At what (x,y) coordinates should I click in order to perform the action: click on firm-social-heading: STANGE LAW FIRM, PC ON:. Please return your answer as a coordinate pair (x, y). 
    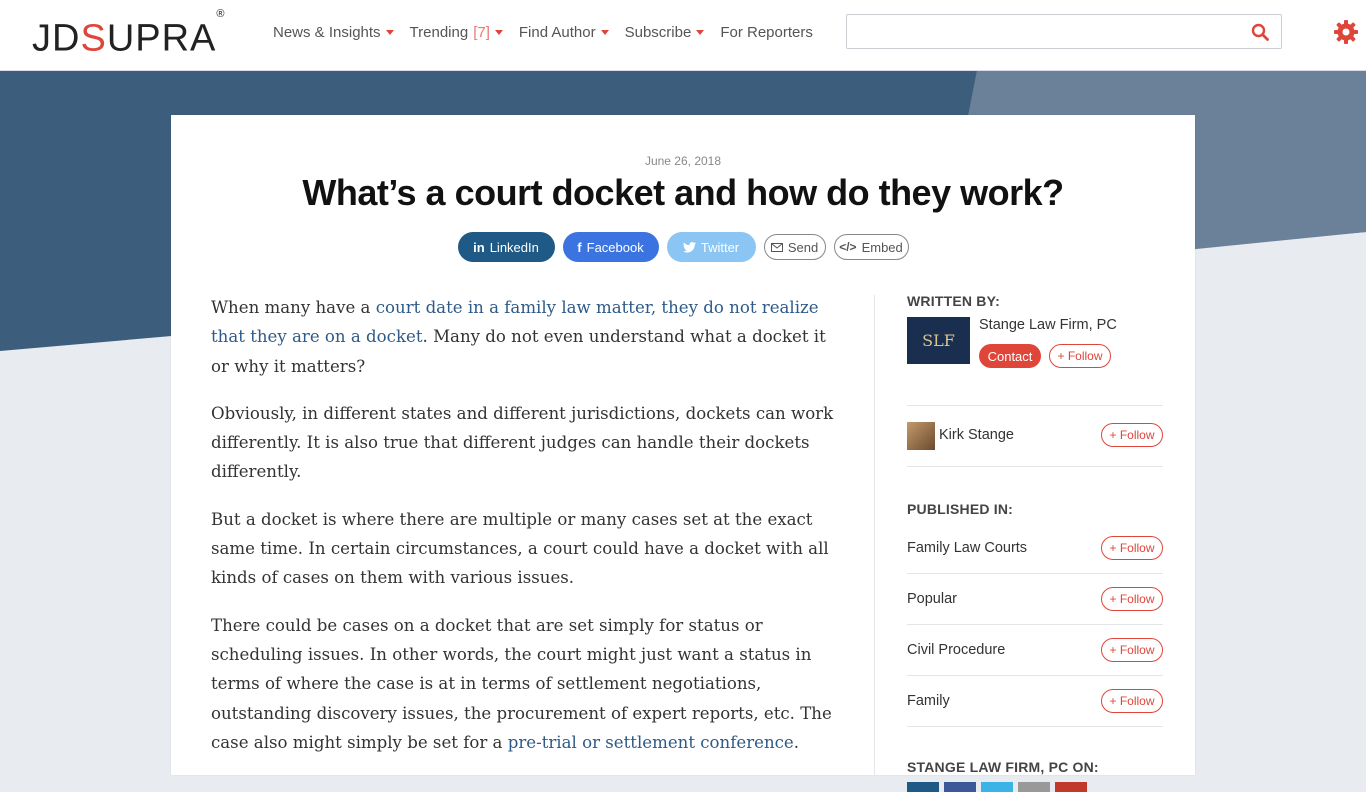
    Looking at the image, I should click on (1003, 767).